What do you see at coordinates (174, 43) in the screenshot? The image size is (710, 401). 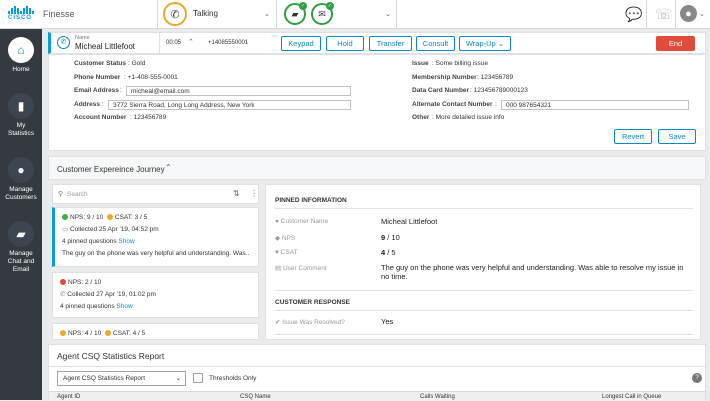 I see `call-timer: 00:05` at bounding box center [174, 43].